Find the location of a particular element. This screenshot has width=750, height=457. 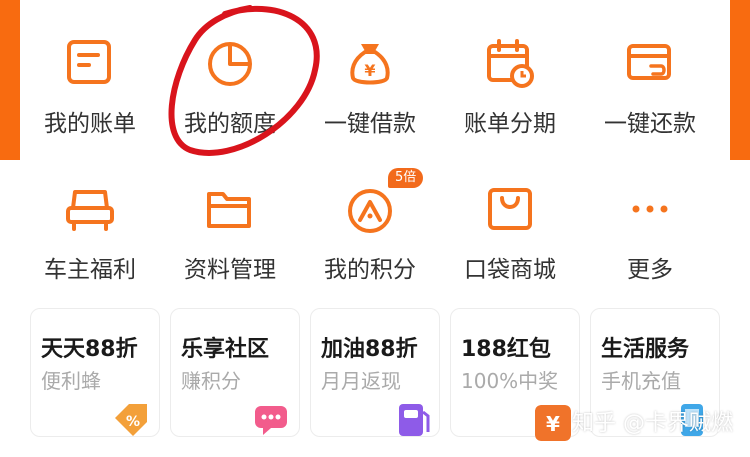

card-title: 生活服务 is located at coordinates (645, 349).